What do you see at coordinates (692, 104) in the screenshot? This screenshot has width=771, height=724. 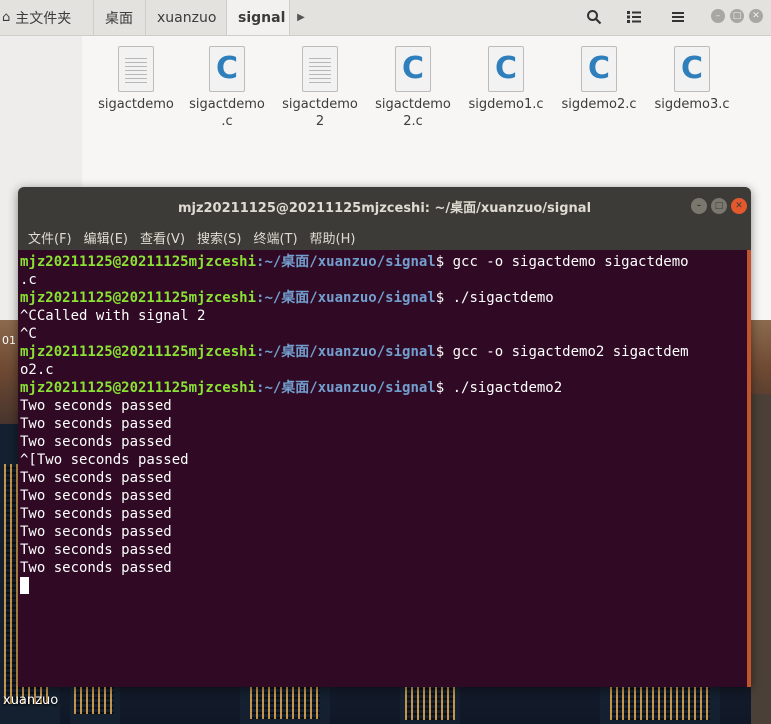 I see `file-name: sigdemo3.c` at bounding box center [692, 104].